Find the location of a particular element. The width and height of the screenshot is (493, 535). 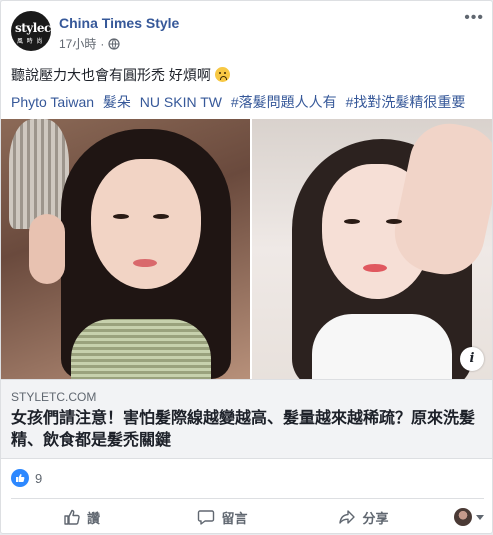

action-bar: 讚 留言 分享 is located at coordinates (247, 516).